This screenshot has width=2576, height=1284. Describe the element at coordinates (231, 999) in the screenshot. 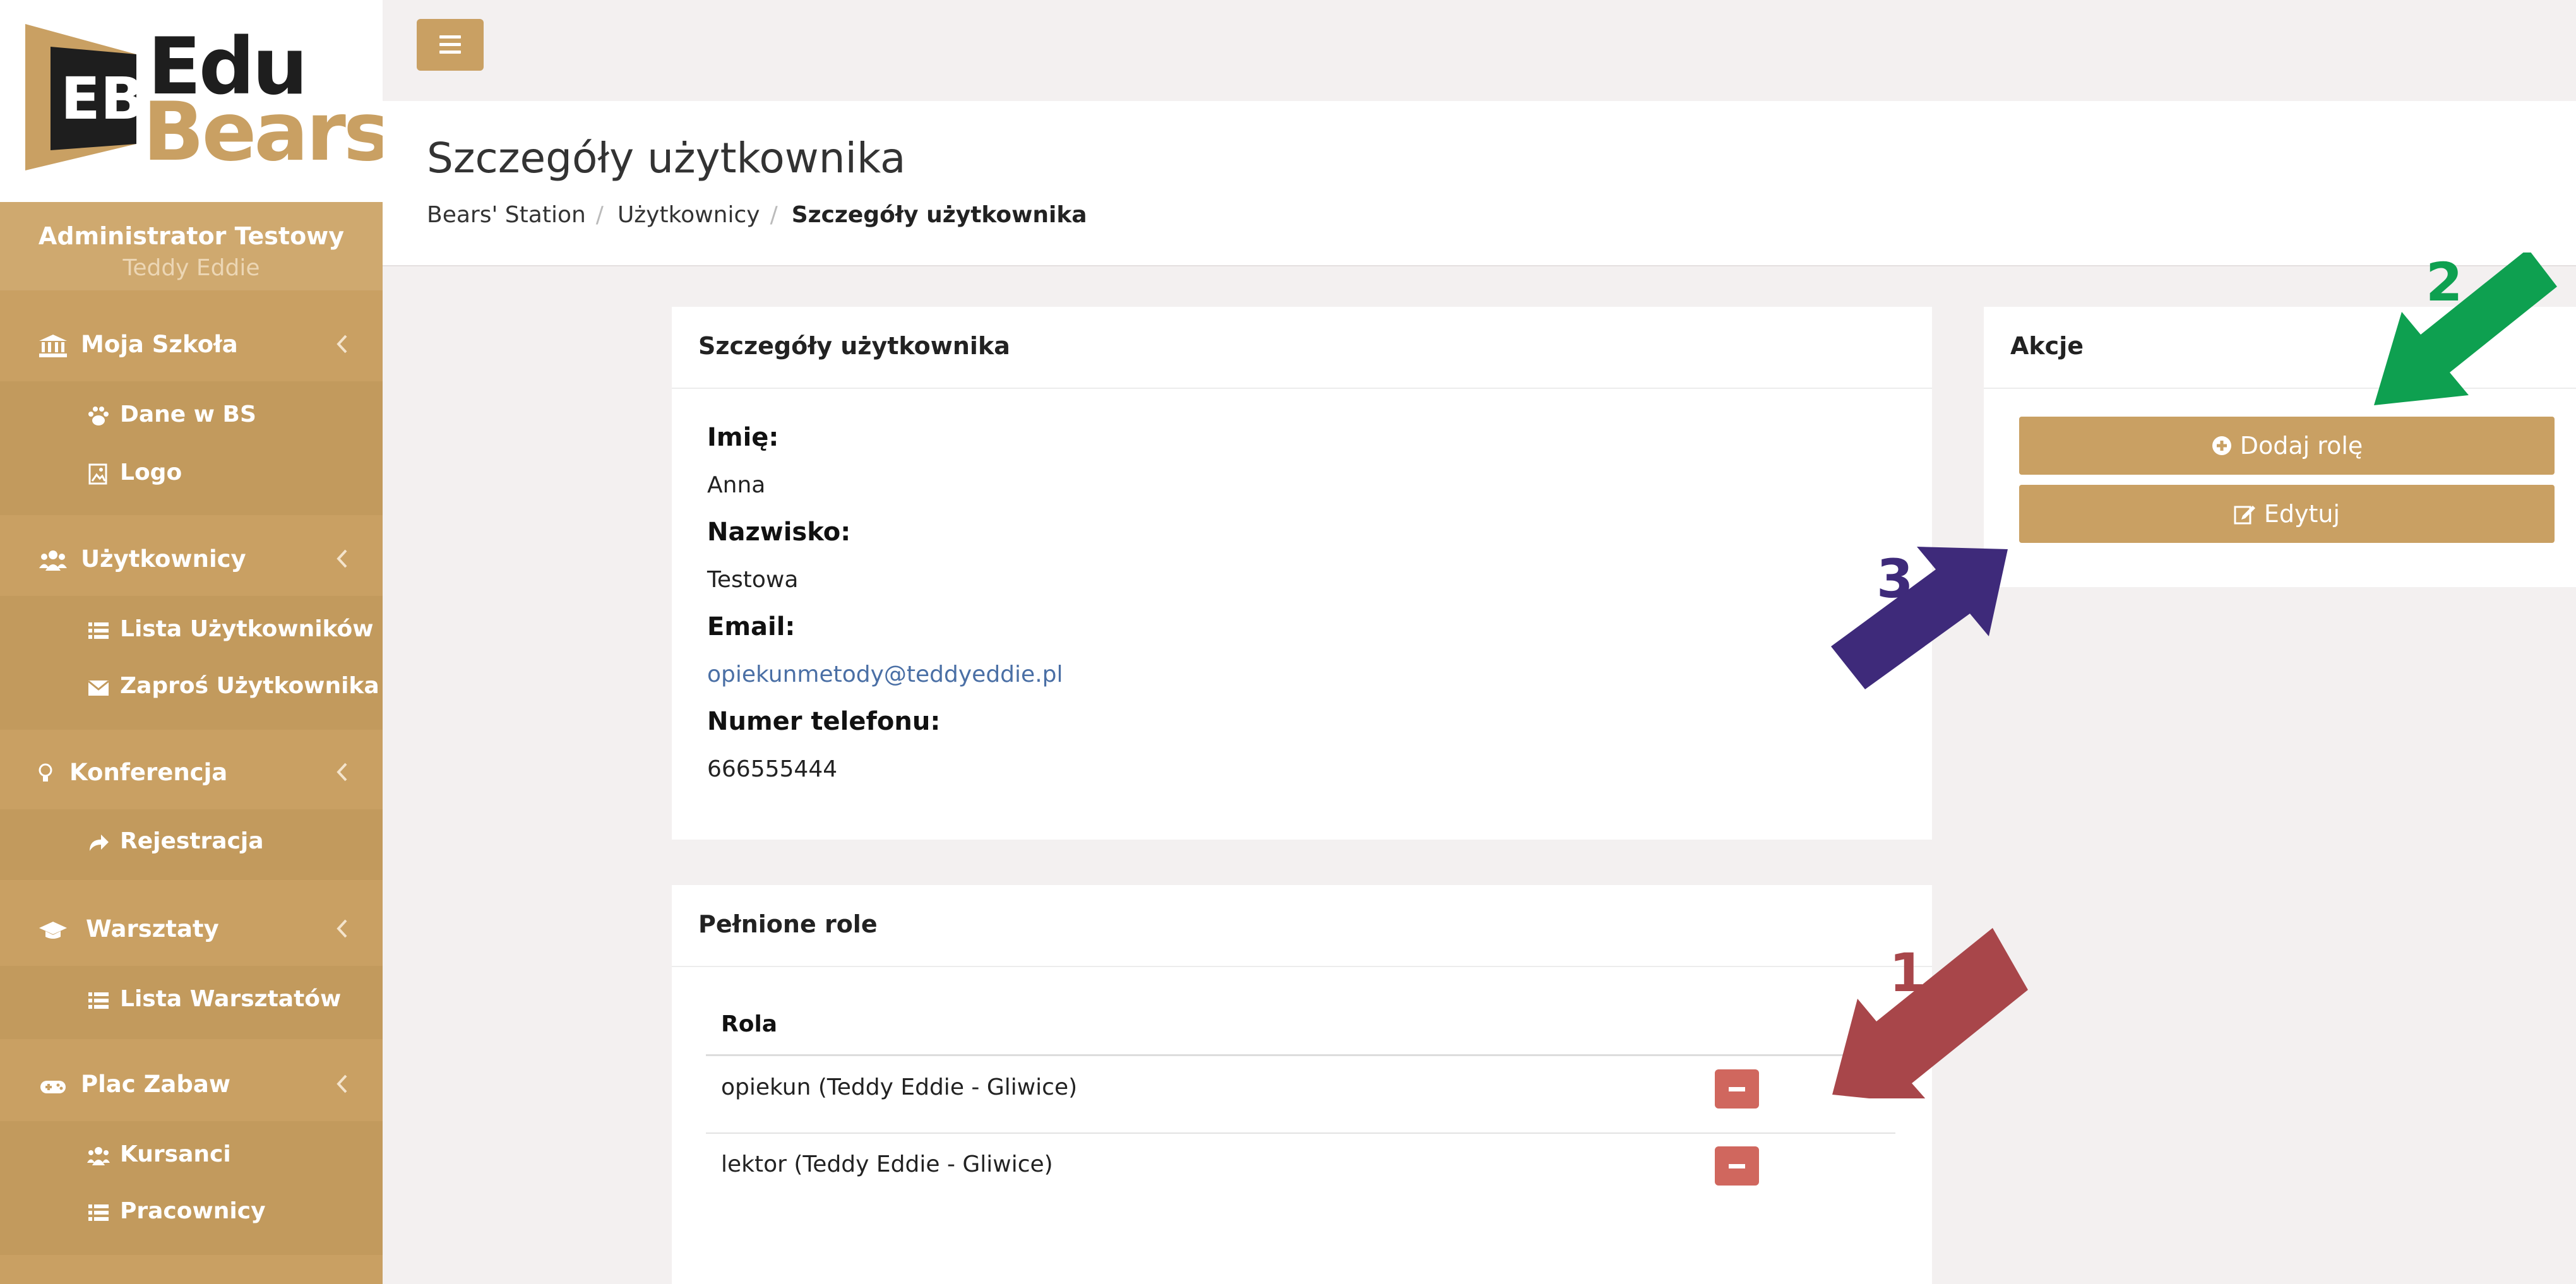

I see `sidebar-item-label: Lista Warsztatów` at that location.